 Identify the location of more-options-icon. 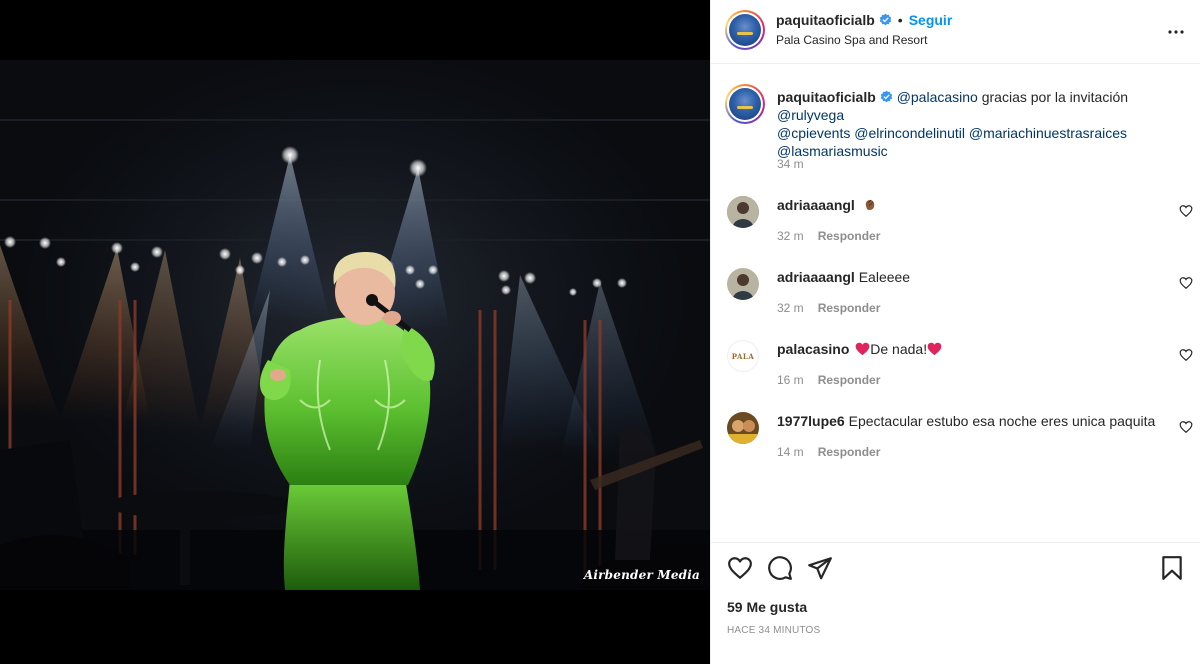
(1176, 32).